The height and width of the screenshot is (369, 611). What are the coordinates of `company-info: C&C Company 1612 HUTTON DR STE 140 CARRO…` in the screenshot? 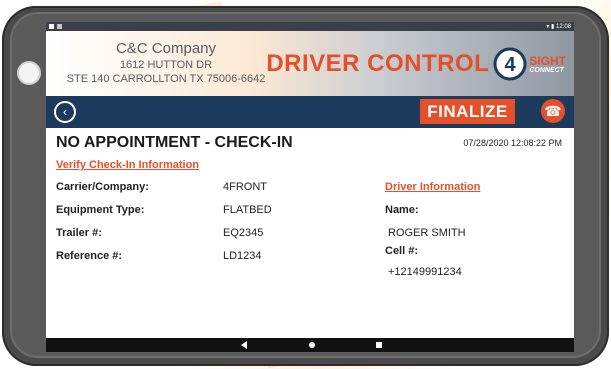 It's located at (166, 63).